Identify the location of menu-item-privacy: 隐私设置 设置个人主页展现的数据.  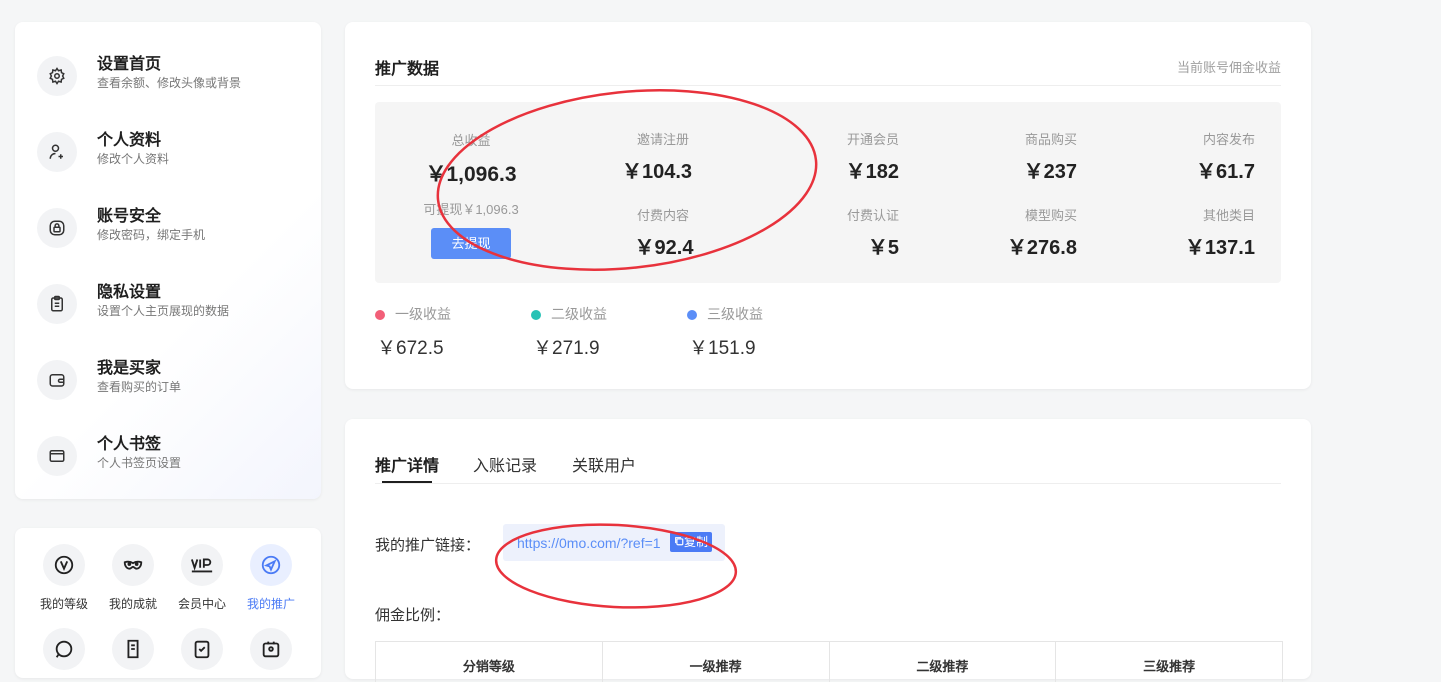
(172, 308).